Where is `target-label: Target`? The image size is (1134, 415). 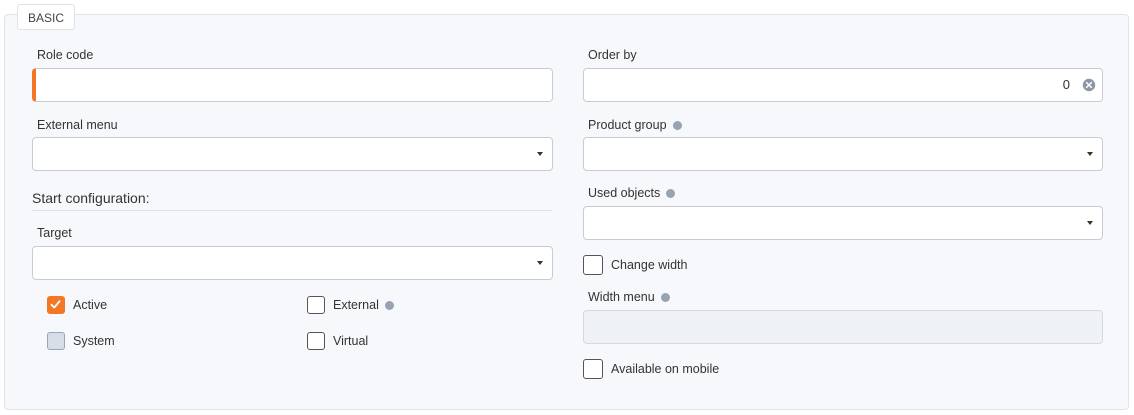
target-label: Target is located at coordinates (54, 233).